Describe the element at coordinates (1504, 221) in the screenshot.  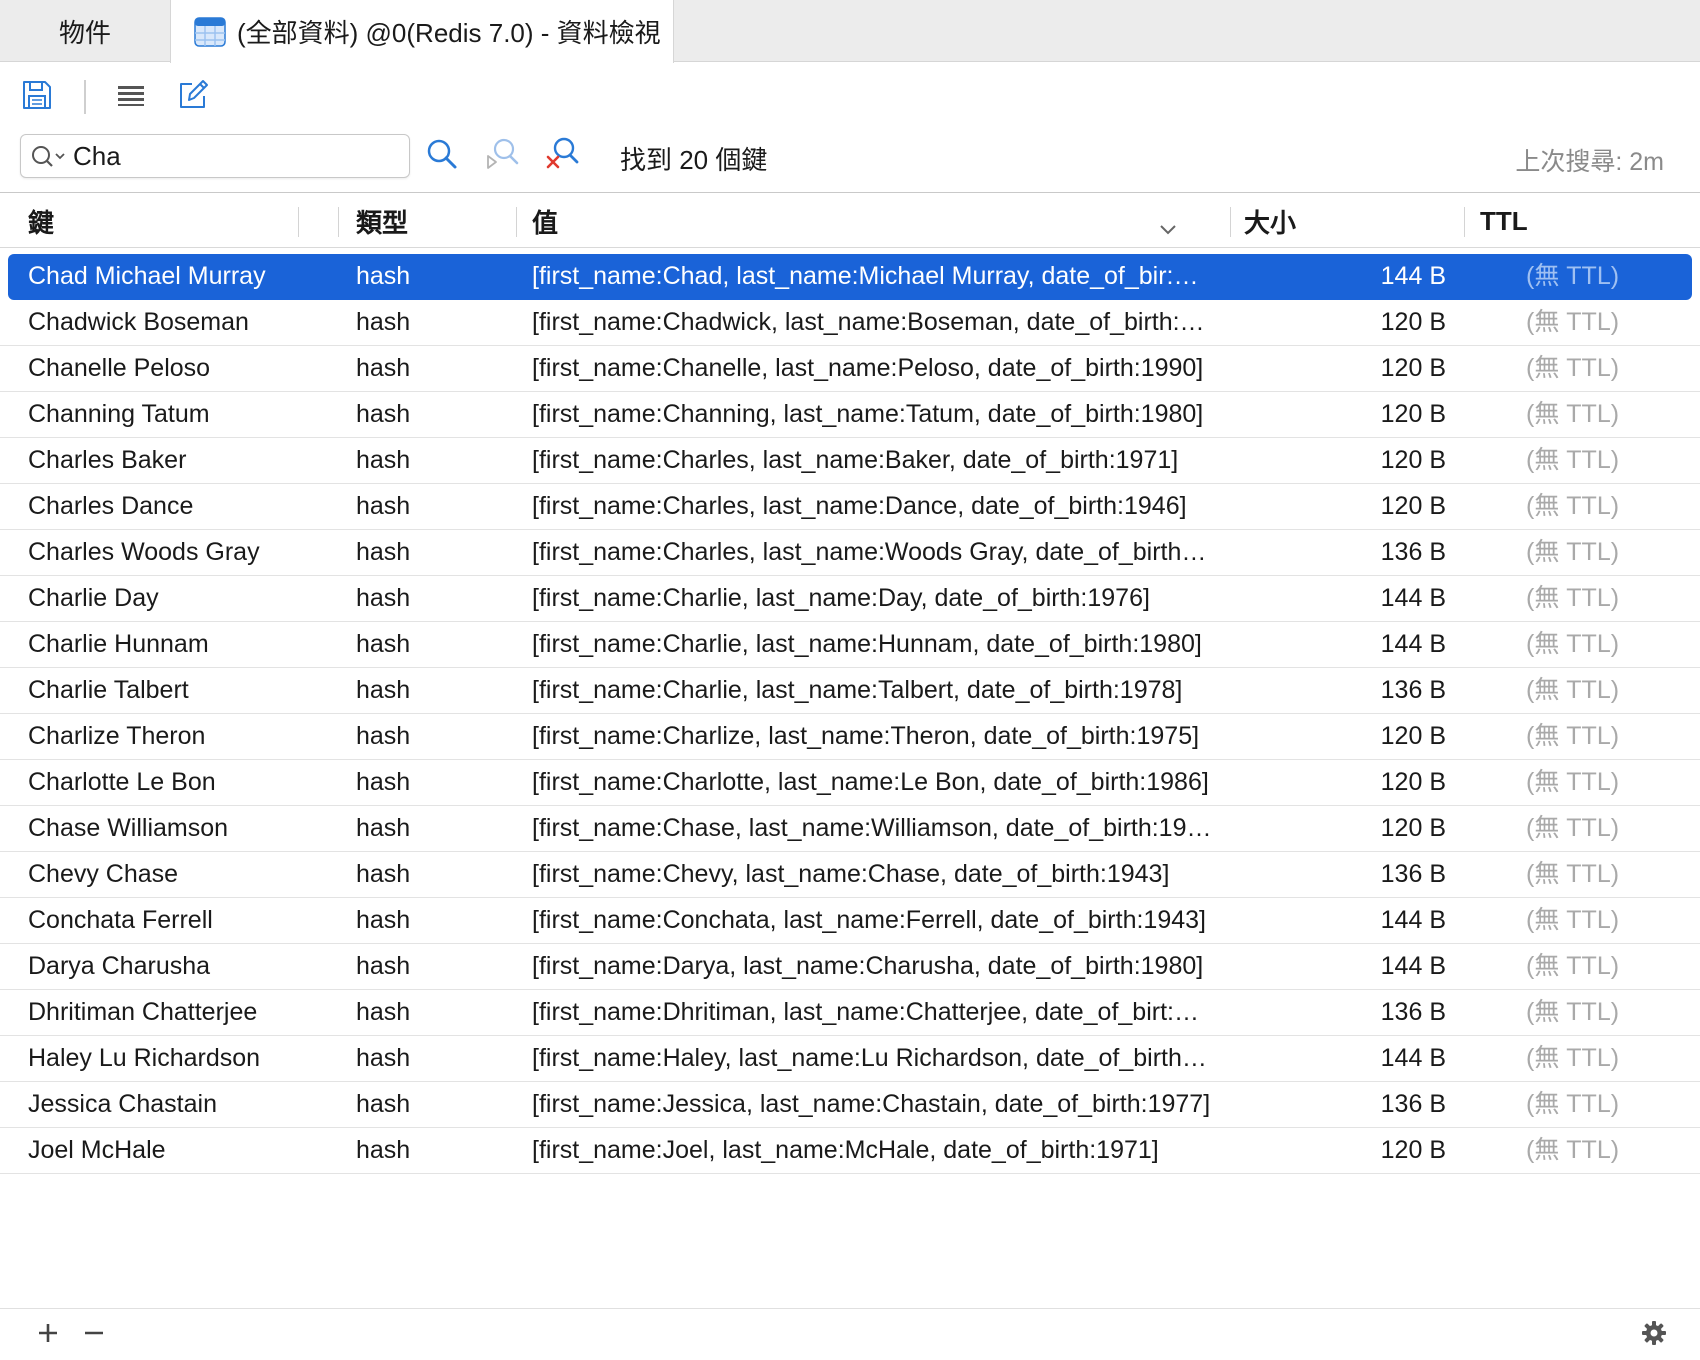
I see `column-header-ttl: TTL` at that location.